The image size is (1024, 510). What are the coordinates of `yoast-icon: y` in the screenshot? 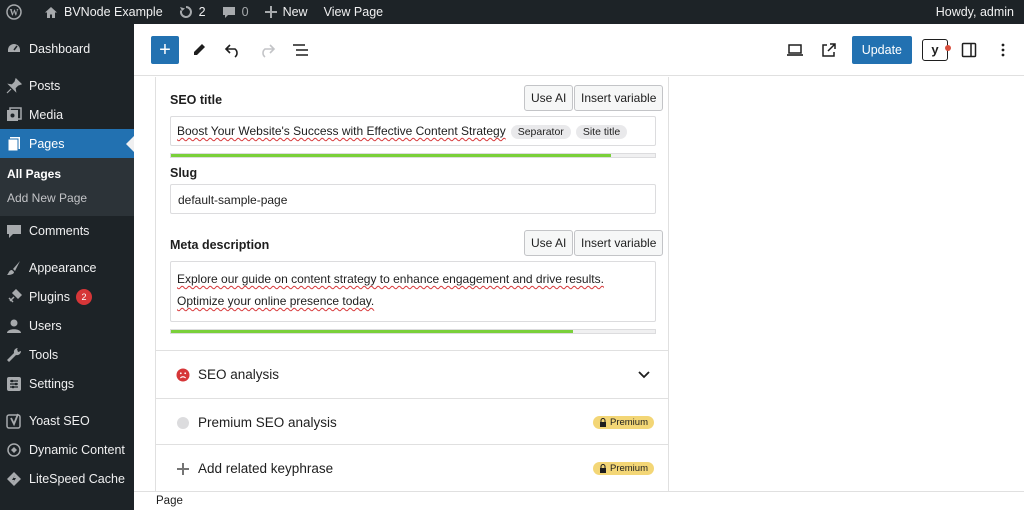 It's located at (936, 49).